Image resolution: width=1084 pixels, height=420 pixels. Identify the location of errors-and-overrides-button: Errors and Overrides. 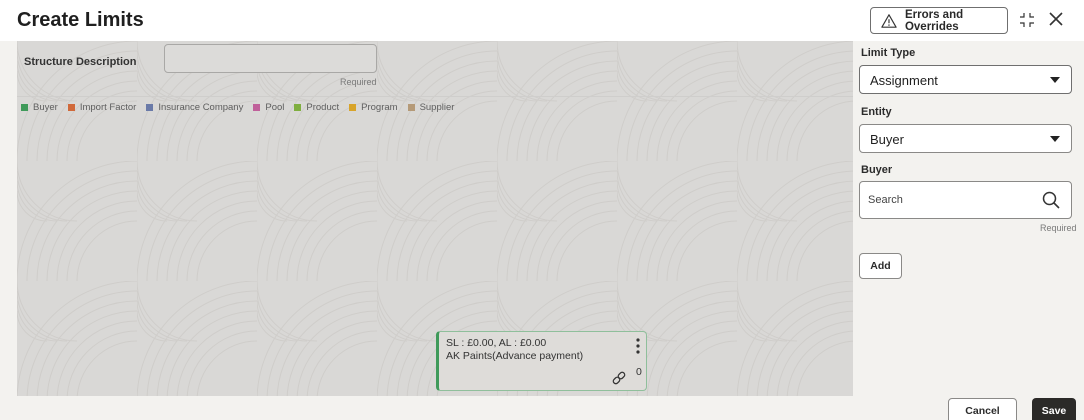
(939, 20).